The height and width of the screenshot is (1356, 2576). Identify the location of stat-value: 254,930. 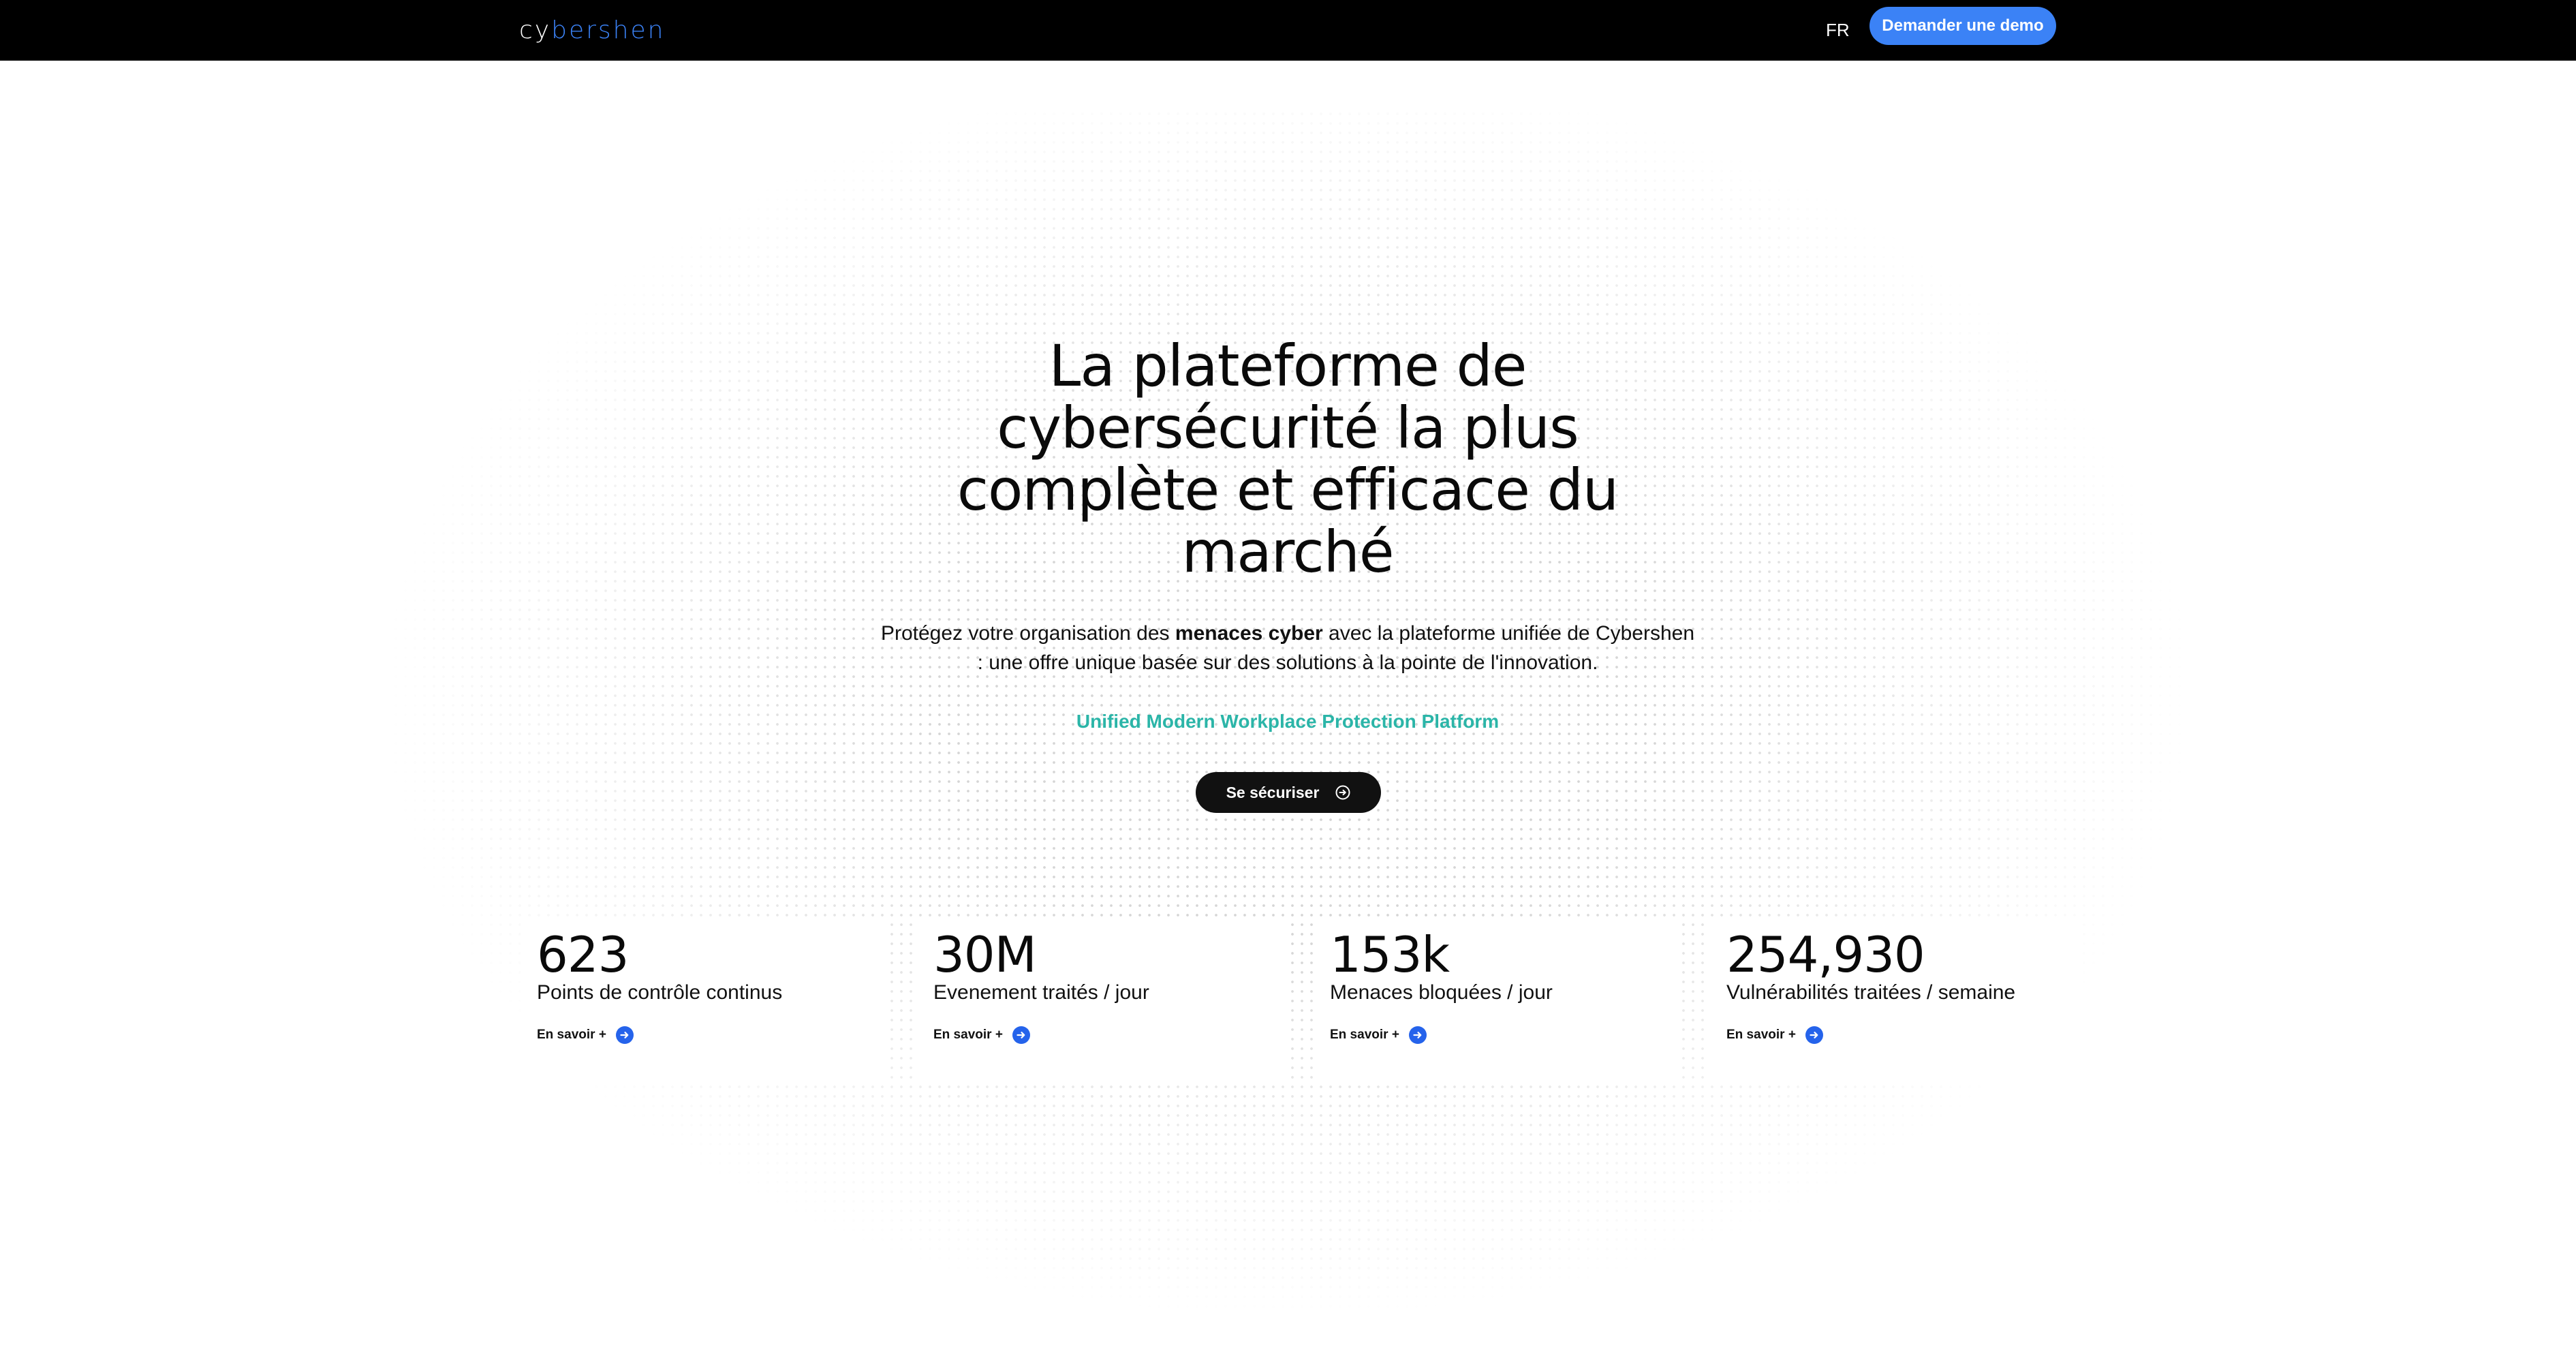
(1825, 955).